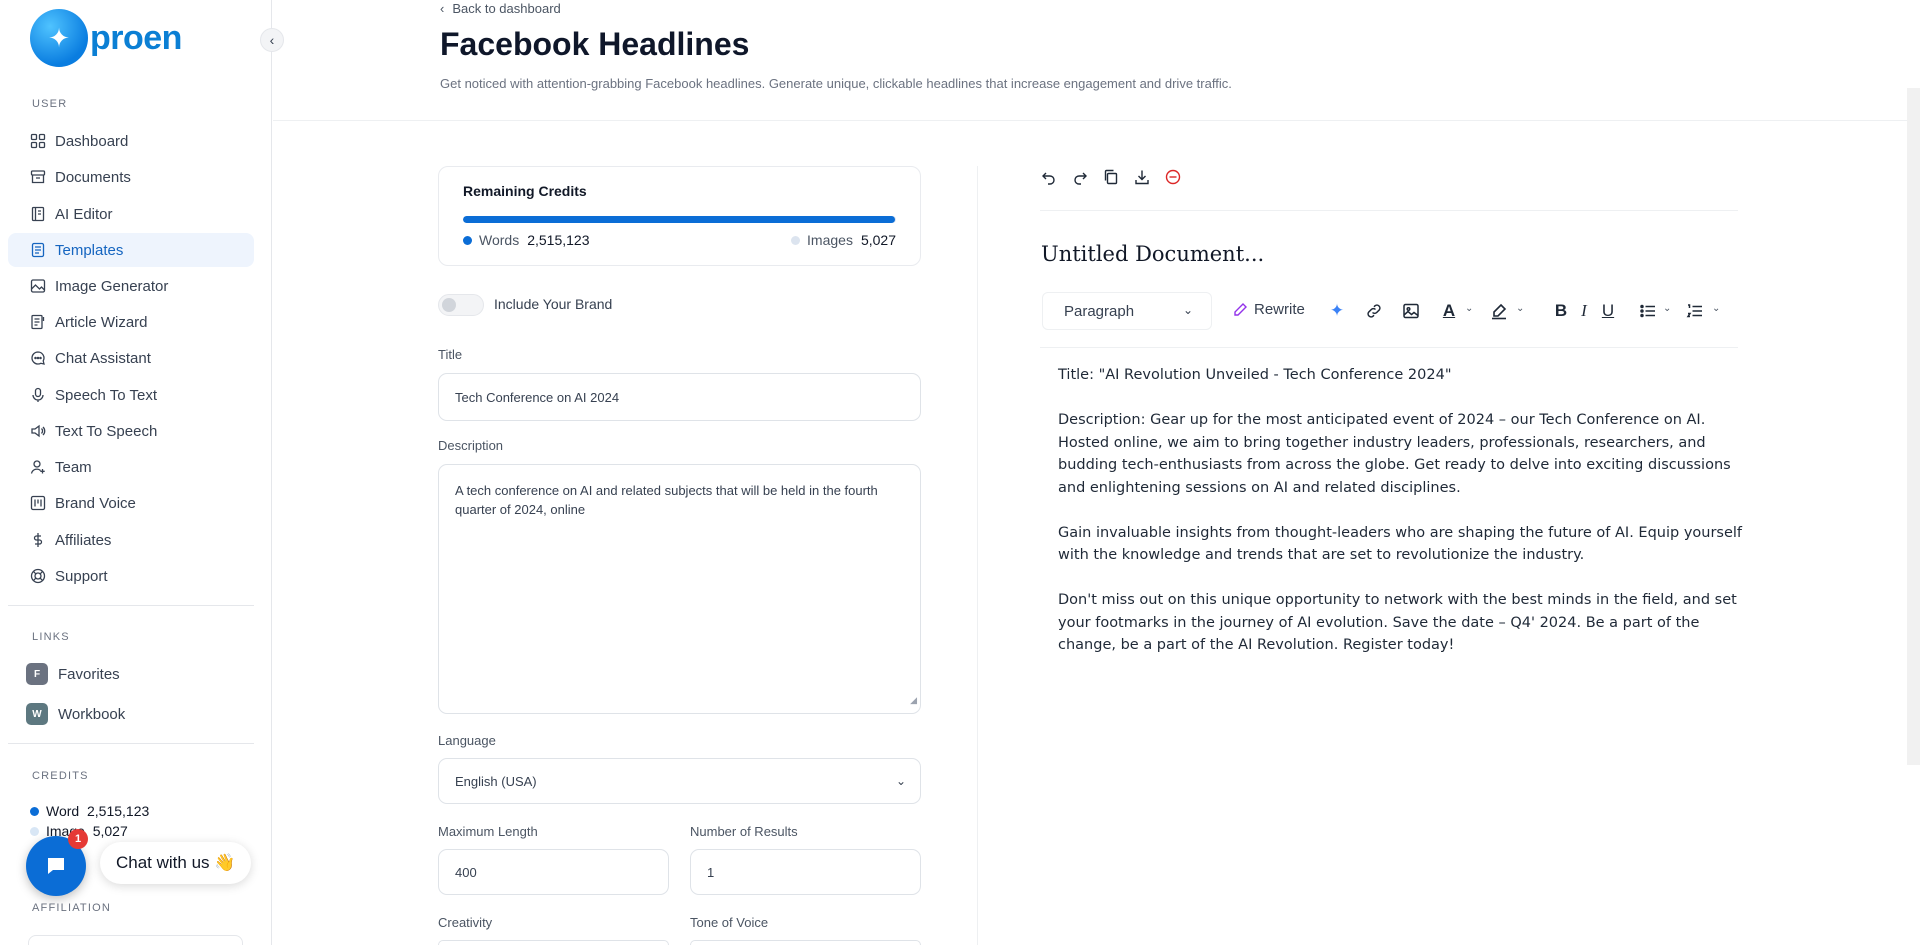 The image size is (1920, 945). I want to click on underline-icon: U, so click(1608, 311).